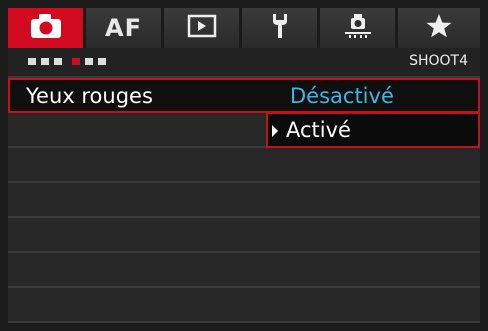  I want to click on wrench-icon, so click(280, 28).